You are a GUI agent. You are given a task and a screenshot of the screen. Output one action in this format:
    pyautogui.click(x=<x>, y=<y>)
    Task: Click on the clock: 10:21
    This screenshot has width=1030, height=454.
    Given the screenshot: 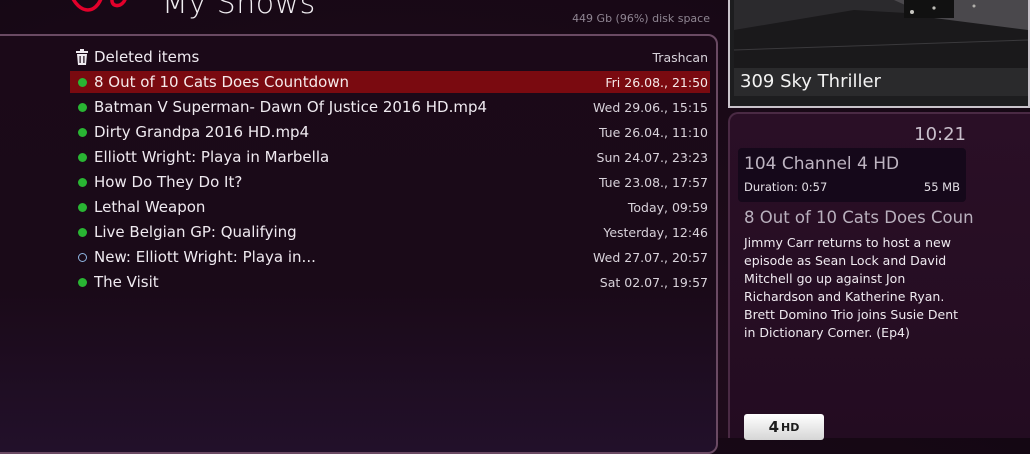 What is the action you would take?
    pyautogui.click(x=940, y=134)
    